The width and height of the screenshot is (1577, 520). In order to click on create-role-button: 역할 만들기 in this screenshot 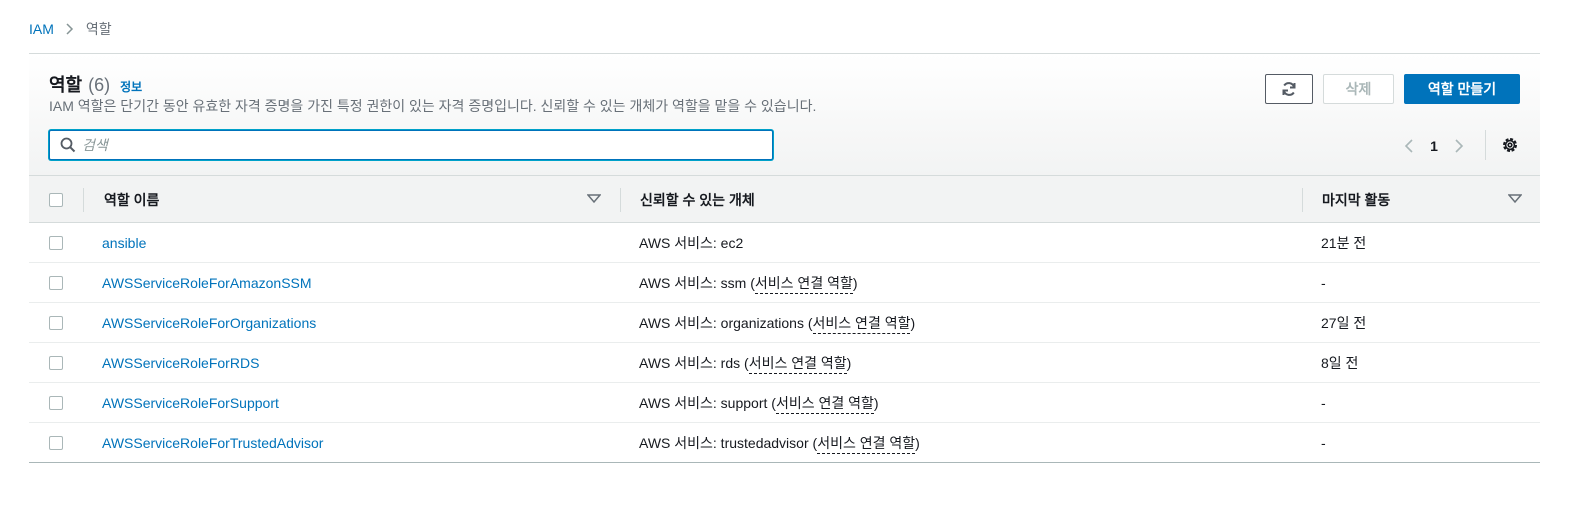, I will do `click(1462, 89)`.